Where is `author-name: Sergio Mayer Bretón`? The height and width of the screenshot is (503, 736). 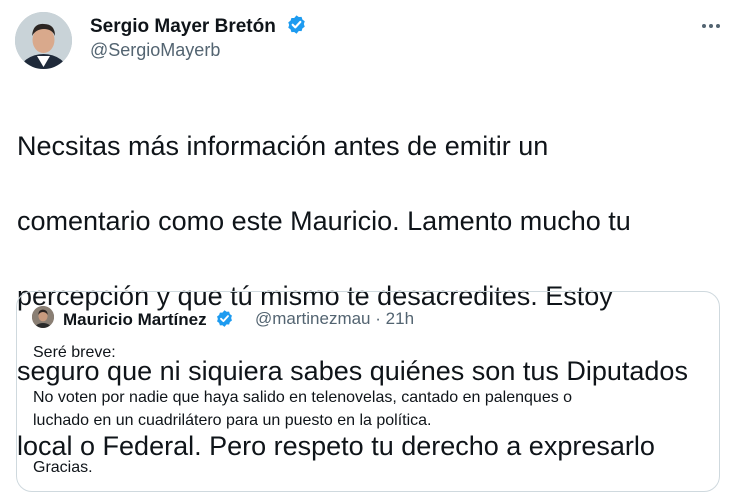
author-name: Sergio Mayer Bretón is located at coordinates (198, 26).